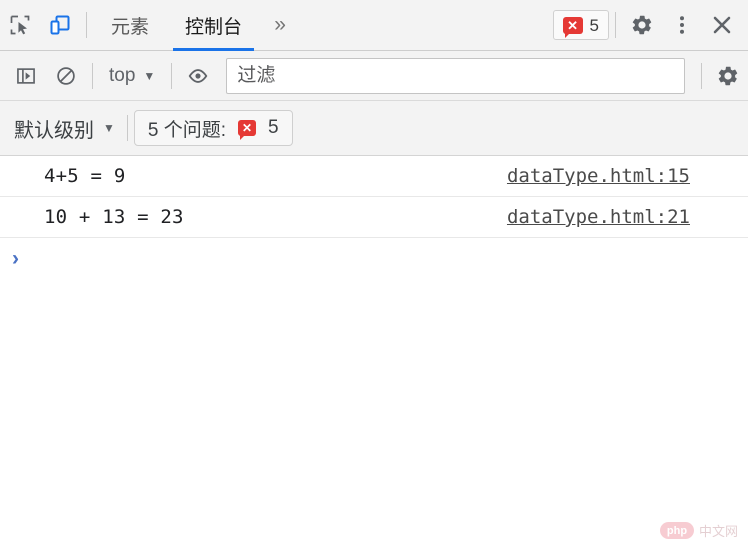 The width and height of the screenshot is (748, 550). I want to click on watermark-label: 中文网, so click(718, 531).